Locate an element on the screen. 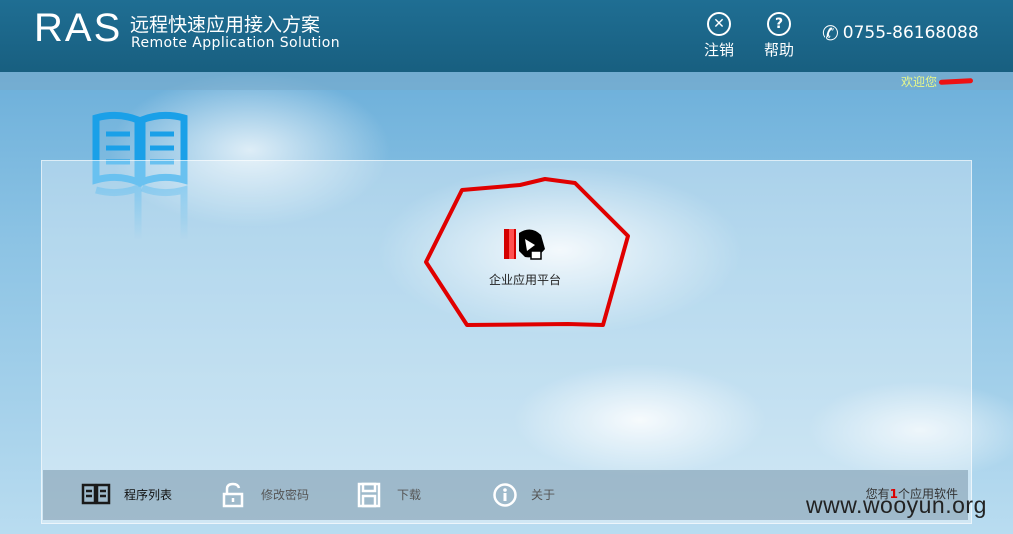  phone-icon: ✆ is located at coordinates (830, 33).